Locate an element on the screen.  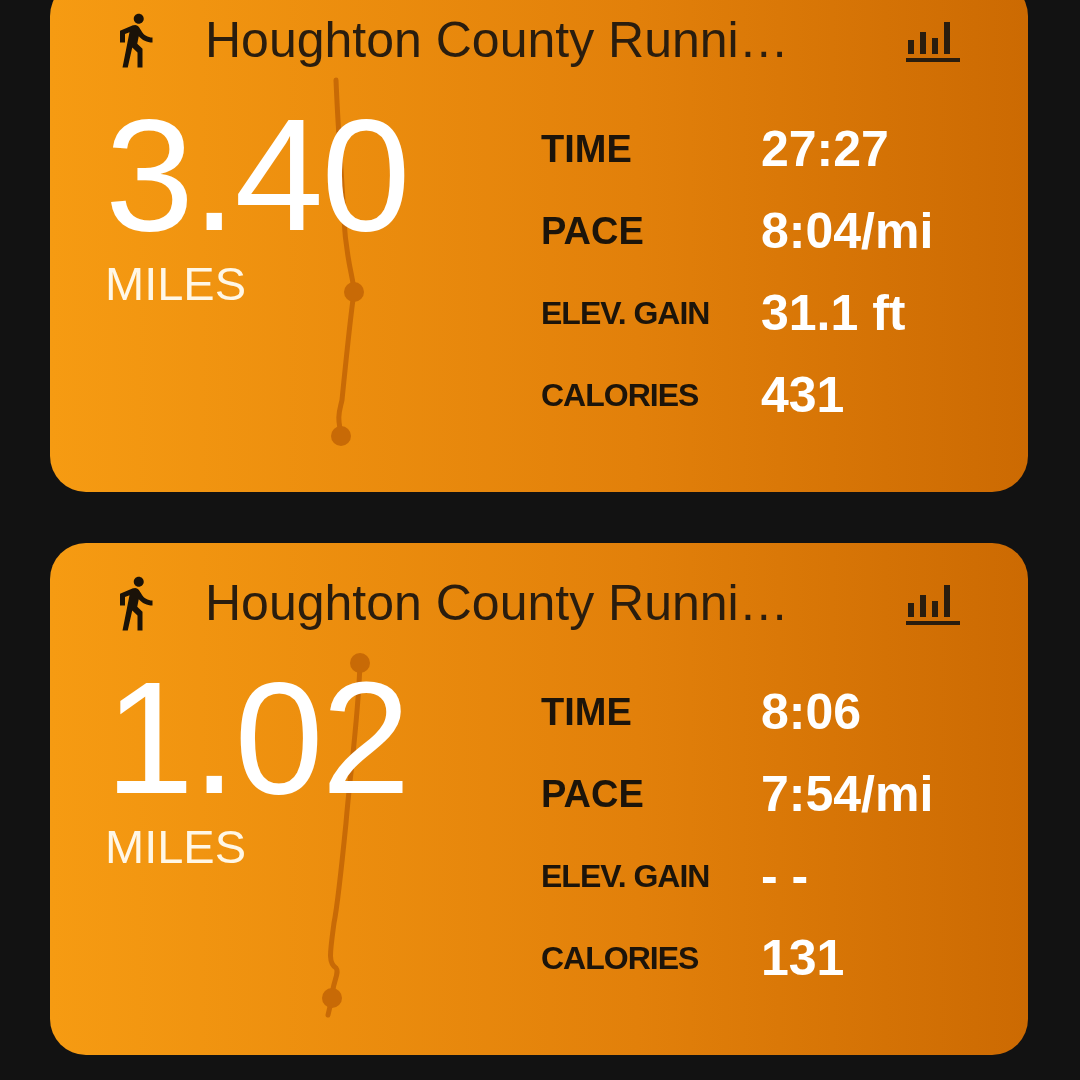
stat-value: 27:27 is located at coordinates (825, 149).